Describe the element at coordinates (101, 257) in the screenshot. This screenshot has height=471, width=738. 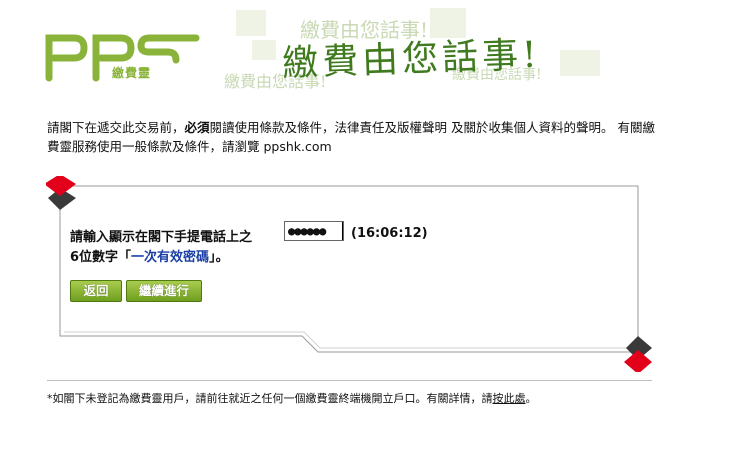
I see `otp-label-prefix: 6位數字「` at that location.